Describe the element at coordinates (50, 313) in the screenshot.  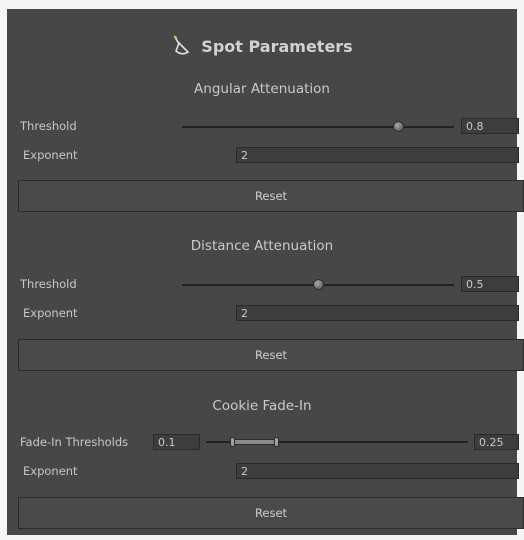
I see `distance-exponent-label: Exponent` at that location.